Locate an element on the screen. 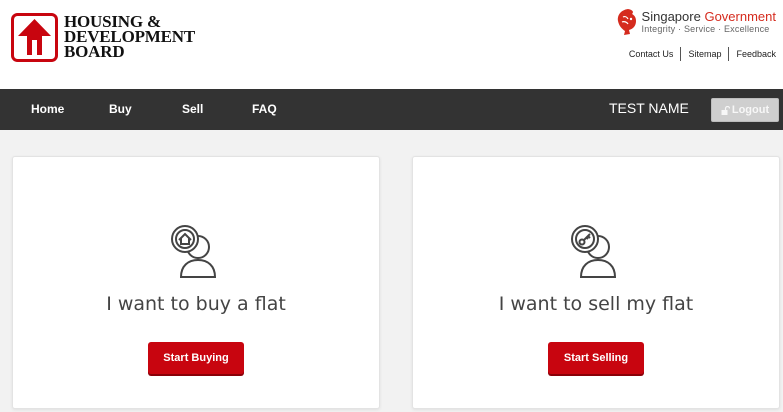  sell-card-title: I want to sell my flat is located at coordinates (596, 304).